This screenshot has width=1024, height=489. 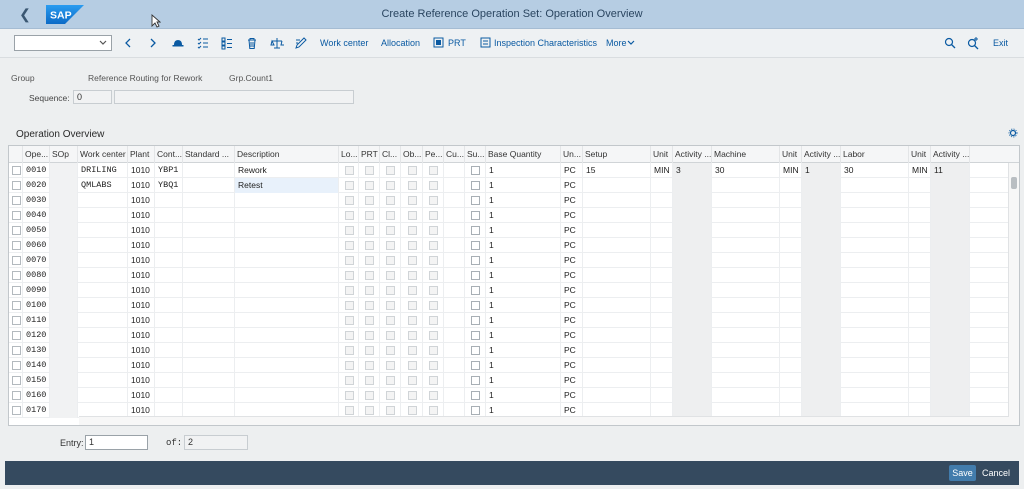 What do you see at coordinates (509, 365) in the screenshot?
I see `table-row: 0140 1010 1 PC` at bounding box center [509, 365].